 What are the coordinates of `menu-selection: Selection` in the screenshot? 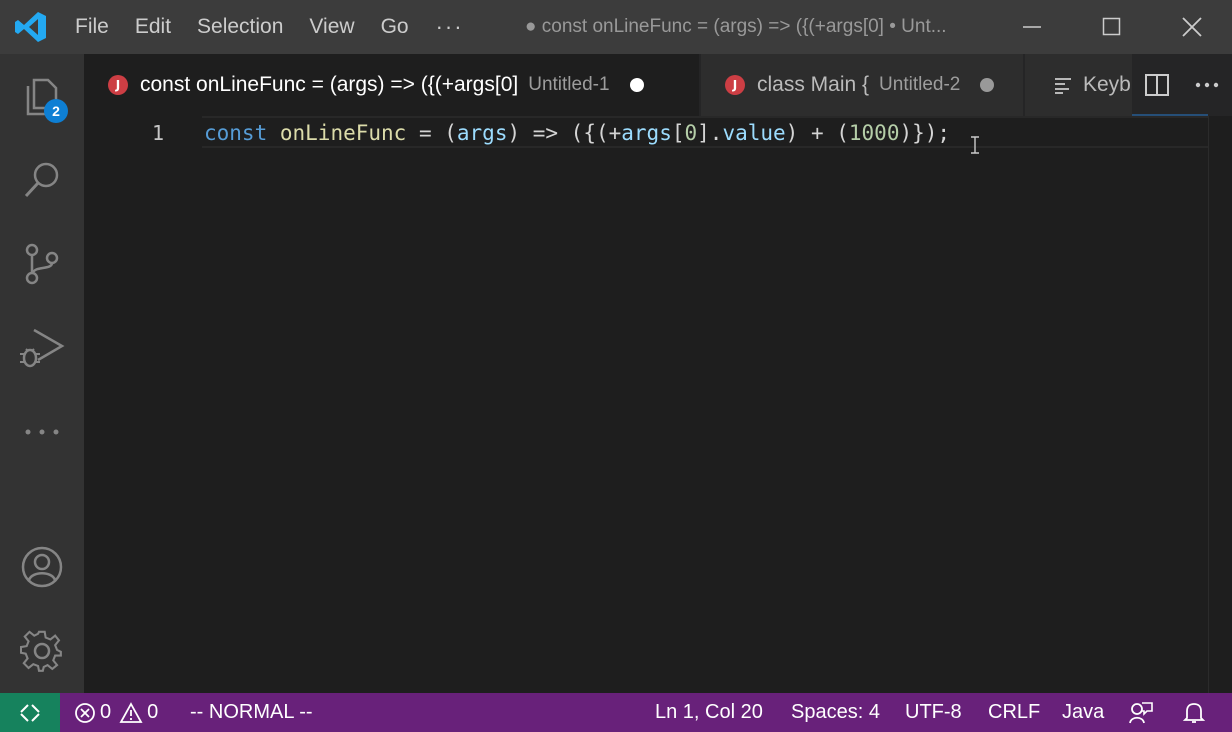 It's located at (240, 27).